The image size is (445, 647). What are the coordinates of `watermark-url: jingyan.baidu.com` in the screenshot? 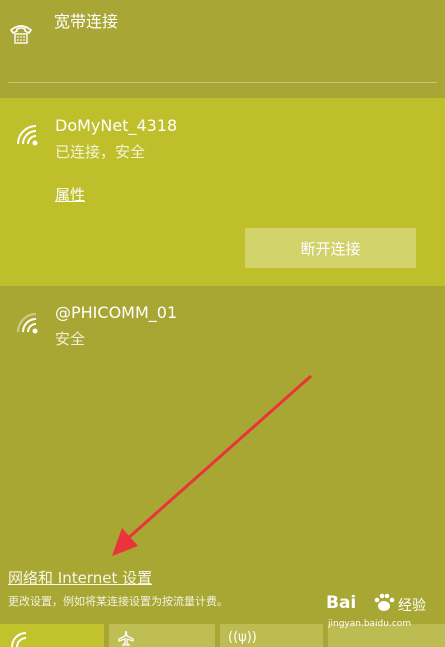 It's located at (370, 624).